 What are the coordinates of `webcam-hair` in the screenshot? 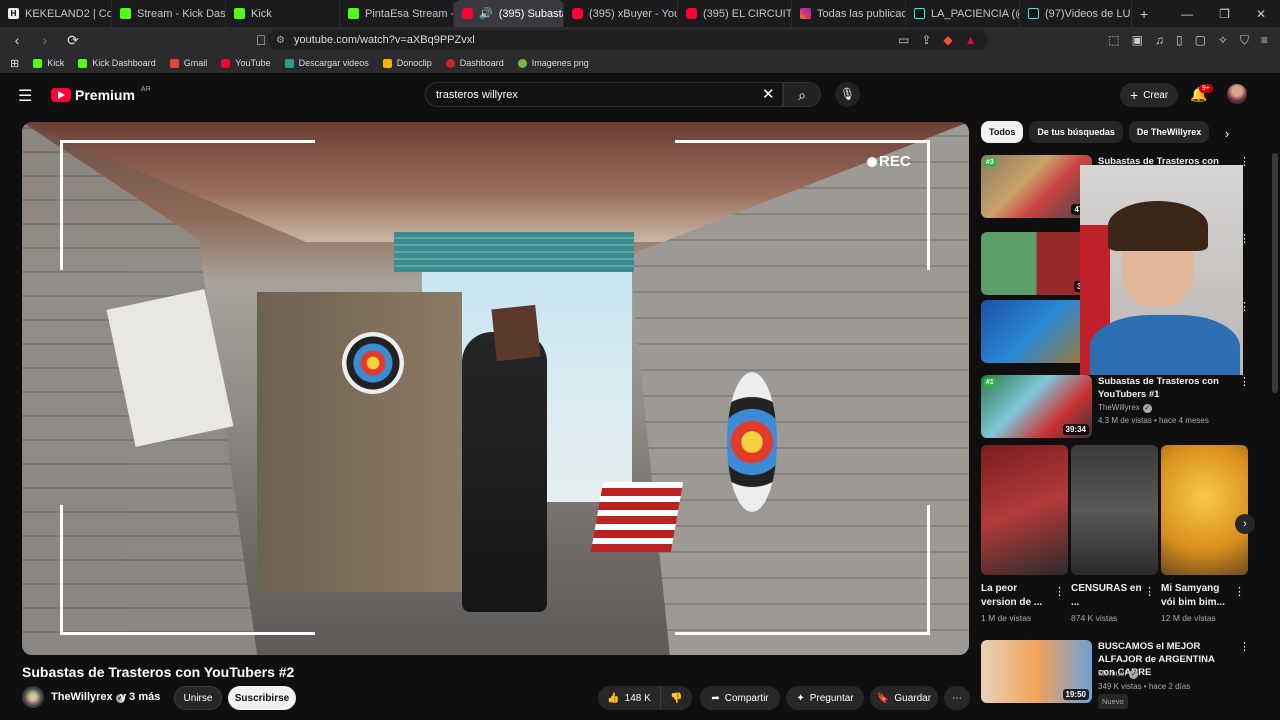 It's located at (1158, 226).